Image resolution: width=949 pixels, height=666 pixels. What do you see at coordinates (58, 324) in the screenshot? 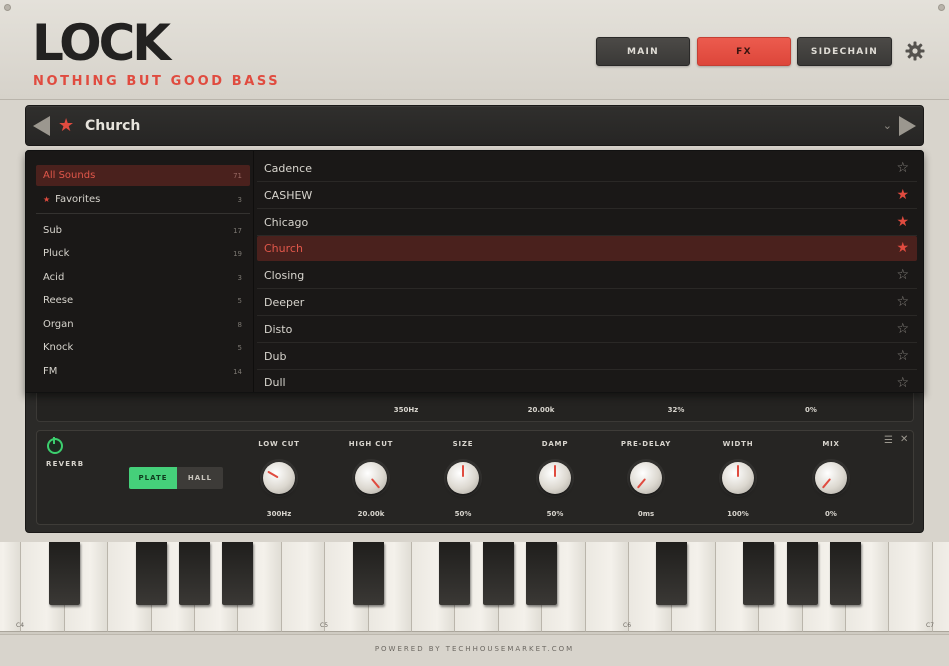
I see `category-label: Organ` at bounding box center [58, 324].